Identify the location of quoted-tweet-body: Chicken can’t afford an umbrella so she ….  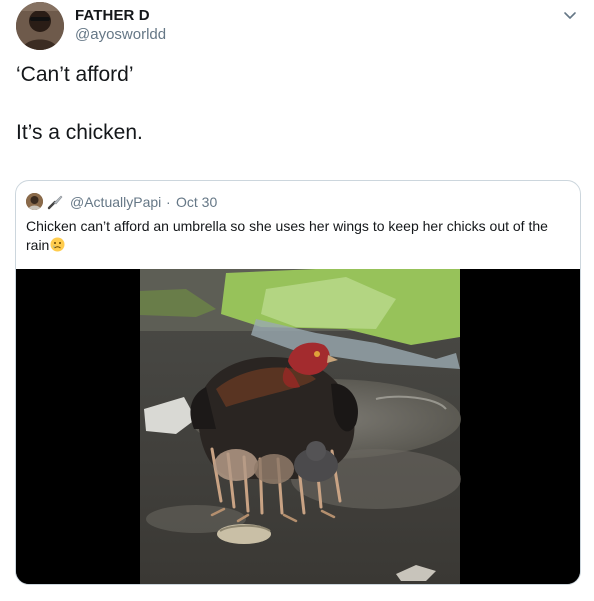
(287, 235).